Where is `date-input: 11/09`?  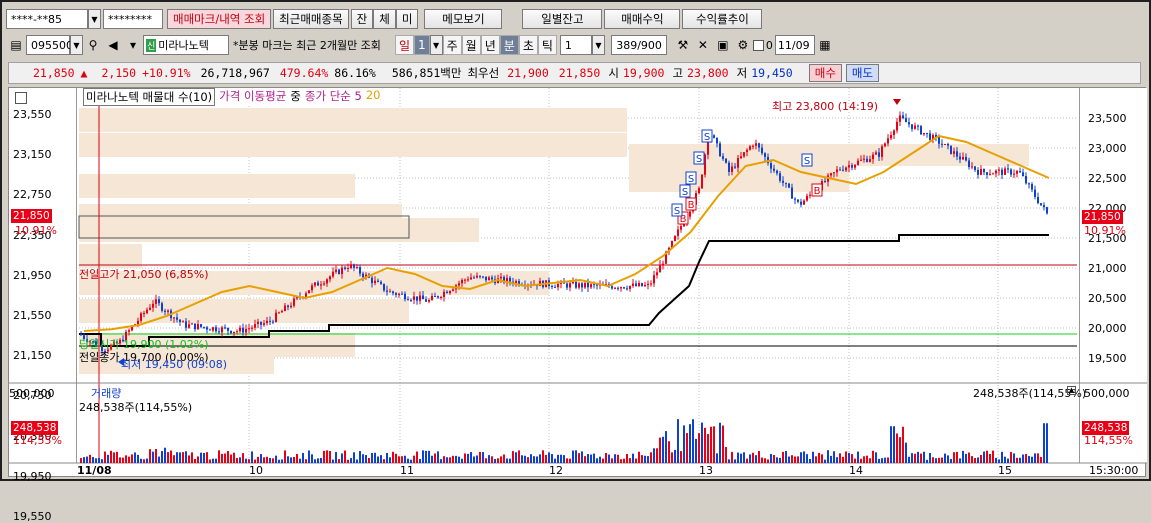 date-input: 11/09 is located at coordinates (794, 45).